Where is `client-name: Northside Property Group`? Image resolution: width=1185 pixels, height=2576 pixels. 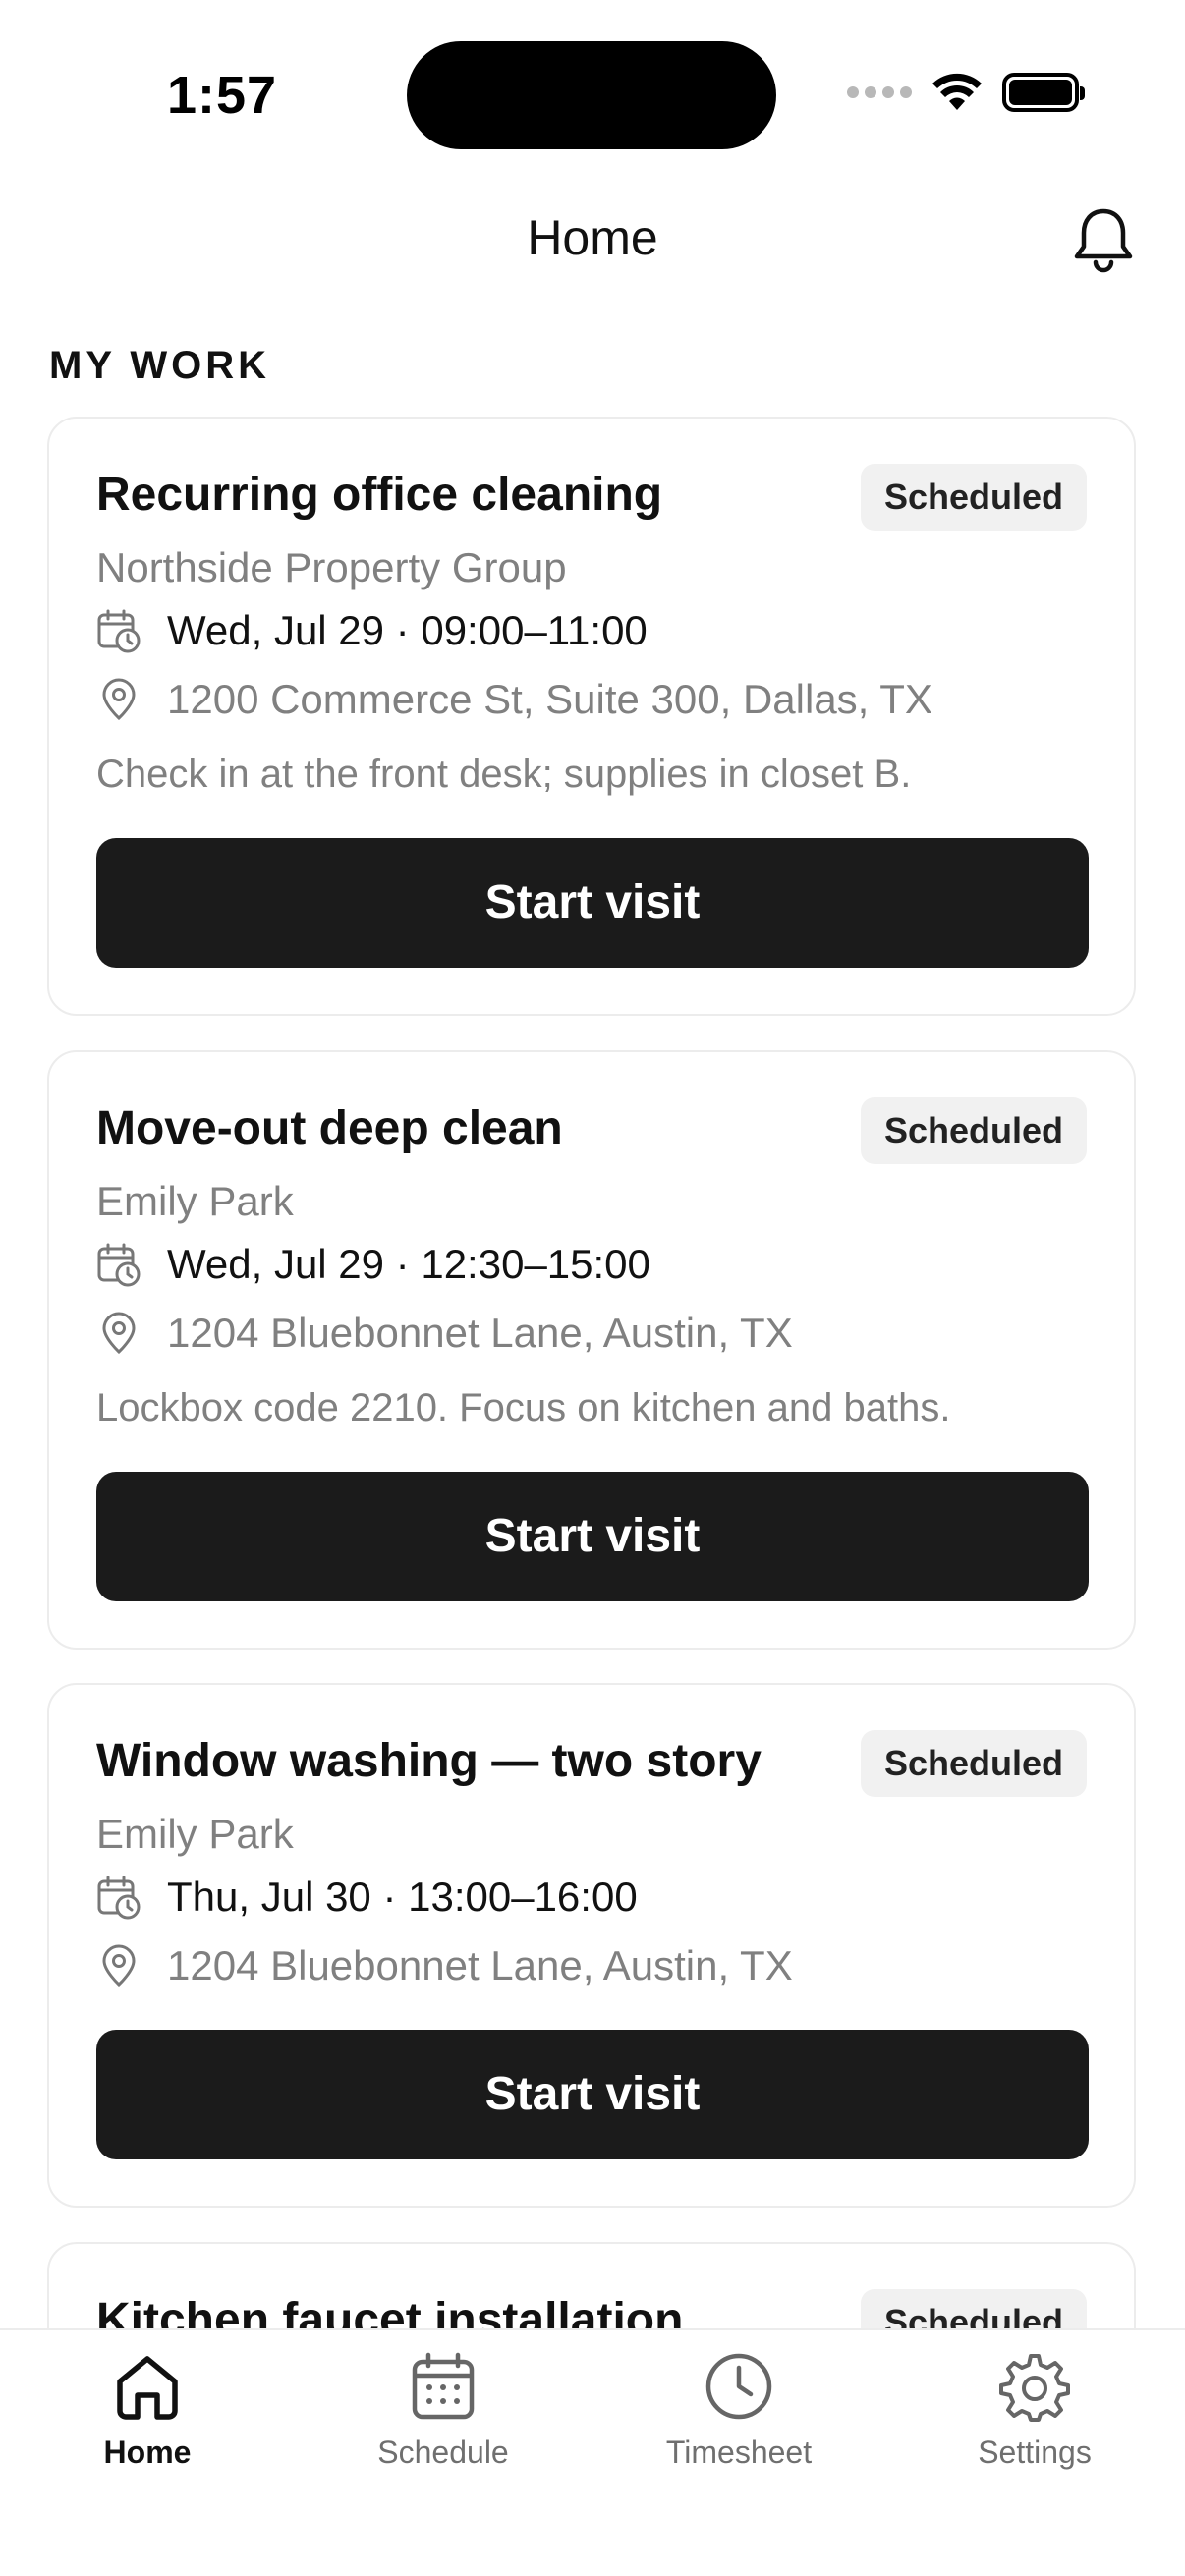 client-name: Northside Property Group is located at coordinates (332, 567).